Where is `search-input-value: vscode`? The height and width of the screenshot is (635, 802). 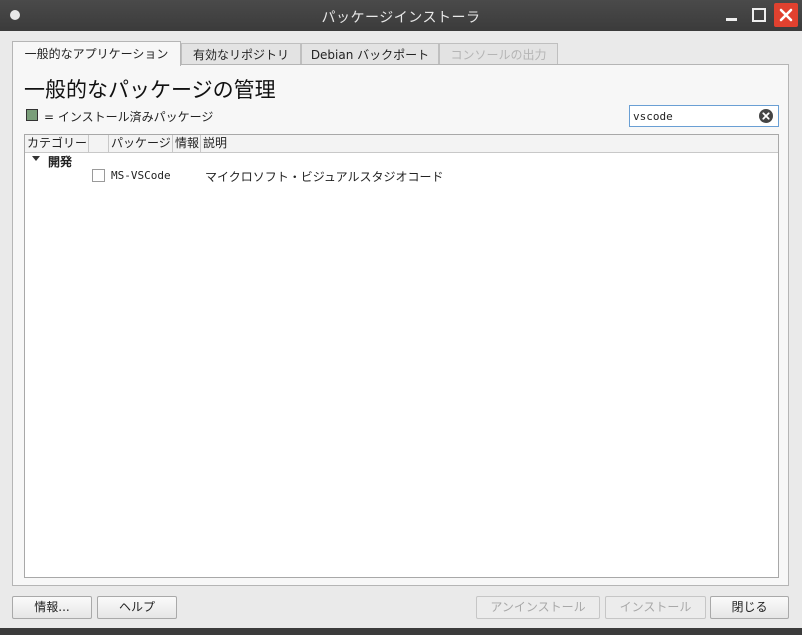
search-input-value: vscode is located at coordinates (653, 116).